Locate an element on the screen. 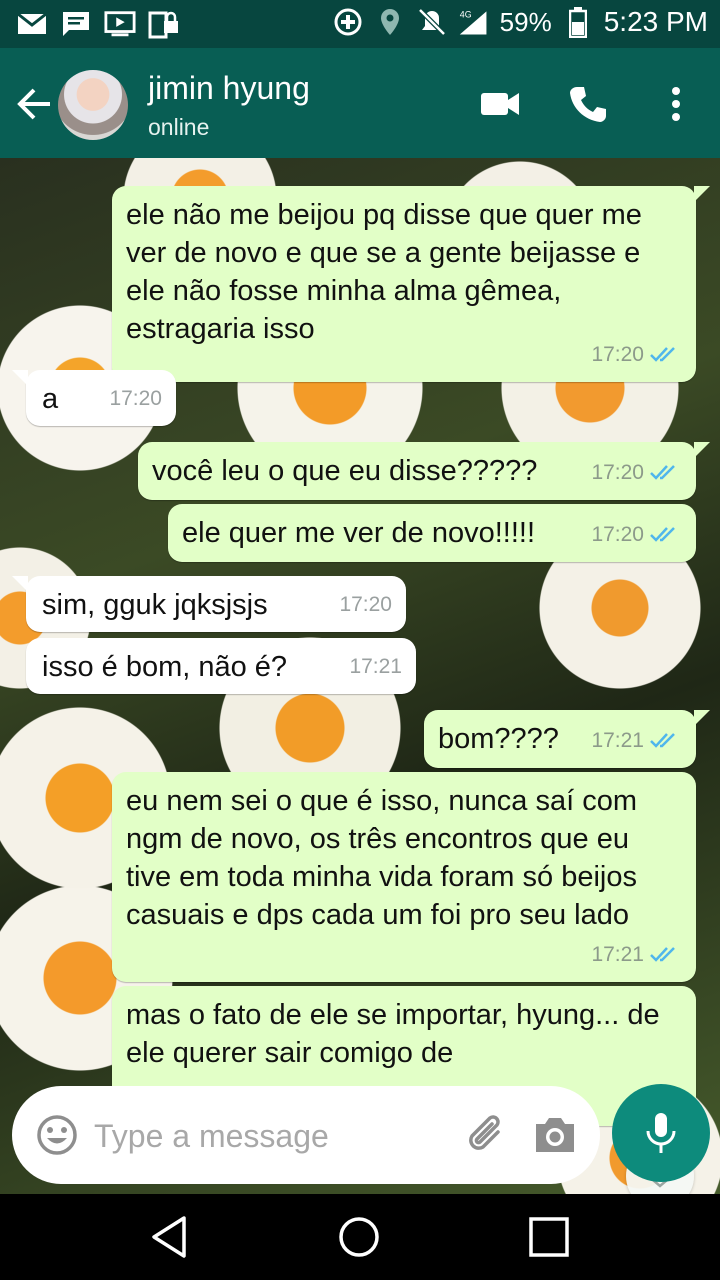 This screenshot has height=1280, width=720. recents-nav-icon is located at coordinates (549, 1237).